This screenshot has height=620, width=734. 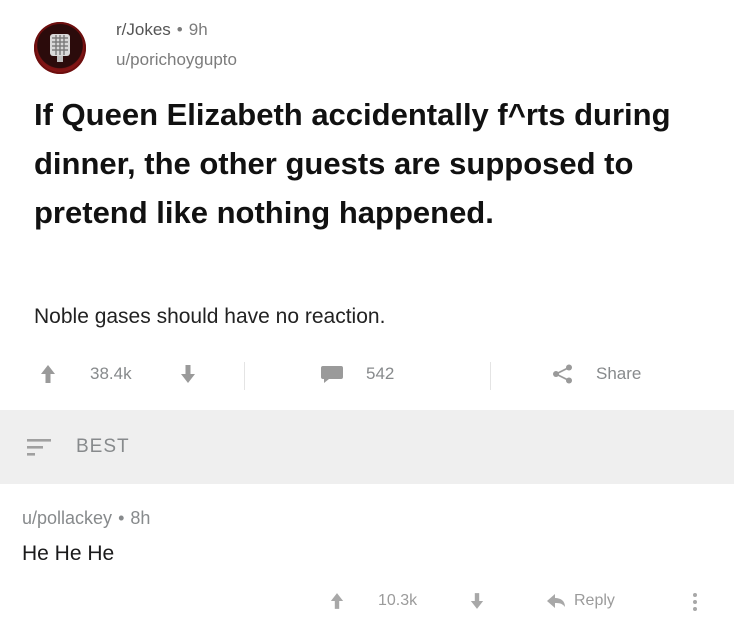 What do you see at coordinates (39, 447) in the screenshot?
I see `sort-icon` at bounding box center [39, 447].